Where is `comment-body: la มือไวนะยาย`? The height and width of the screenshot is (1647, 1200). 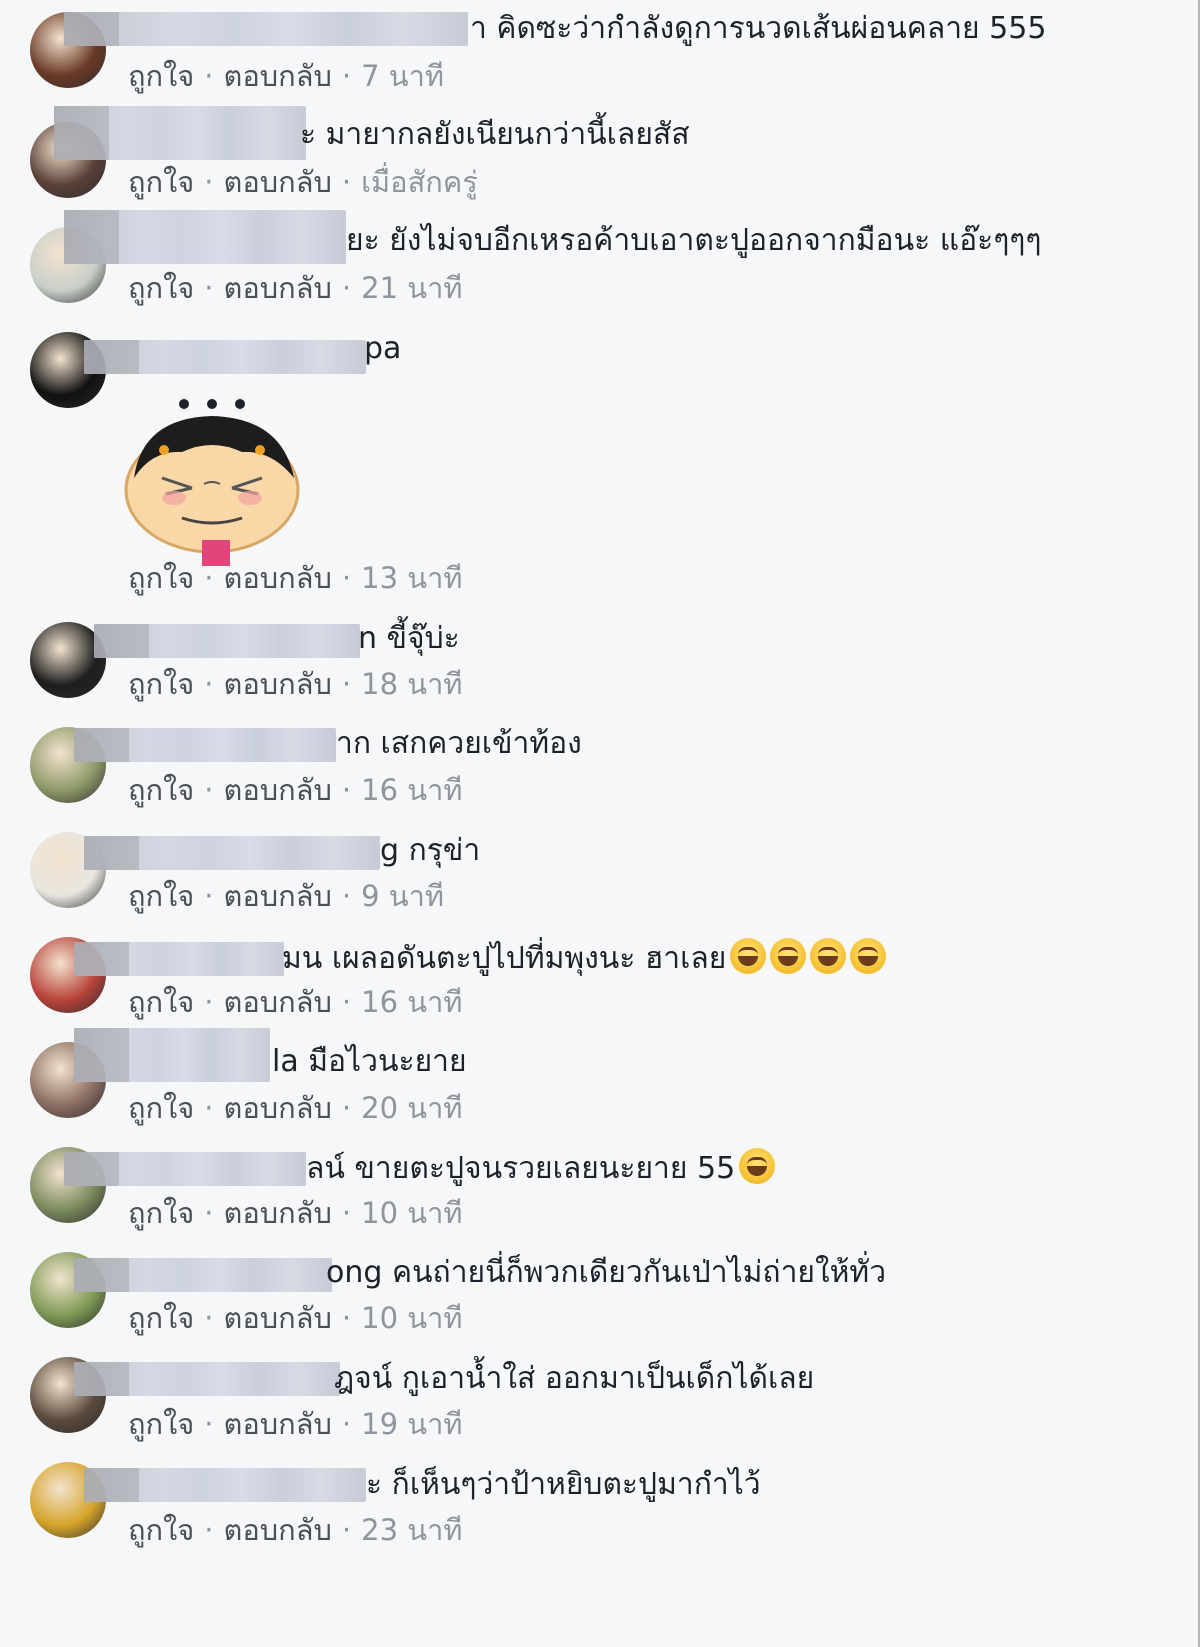 comment-body: la มือไวนะยาย is located at coordinates (369, 1061).